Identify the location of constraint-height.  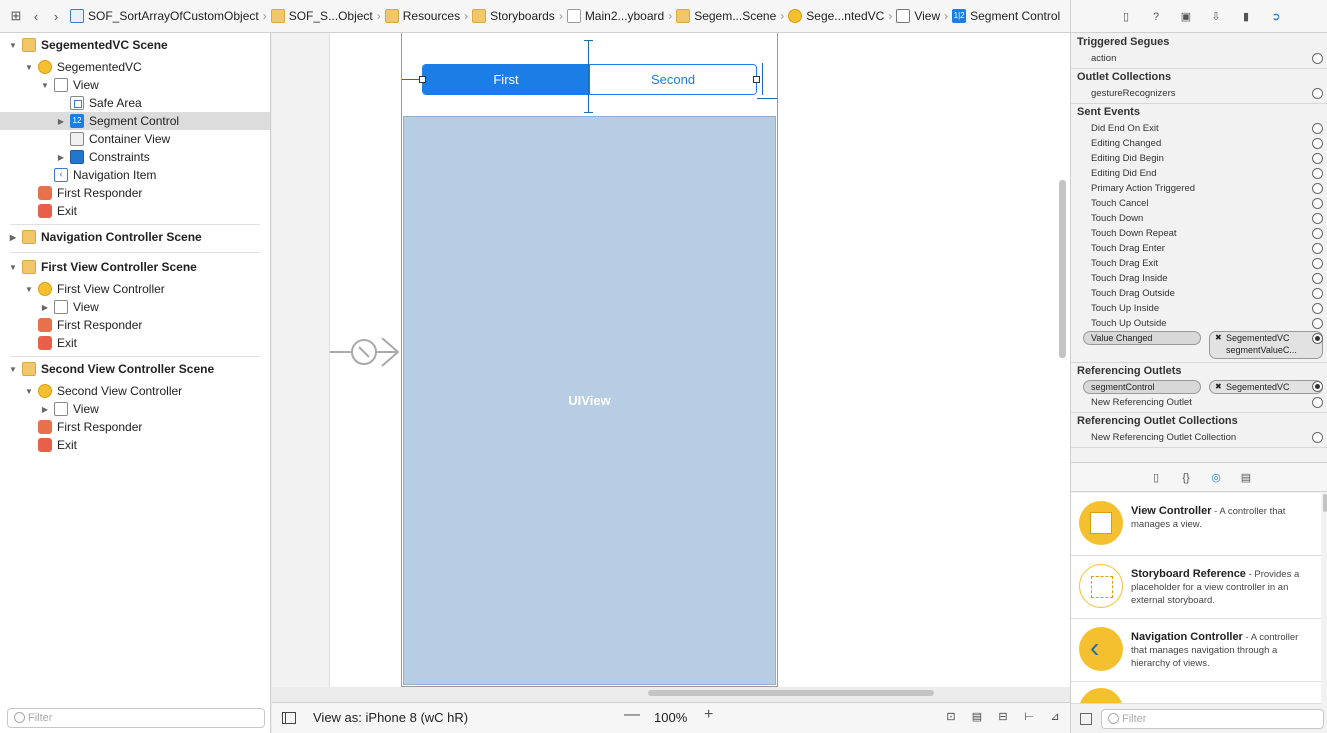
(762, 79).